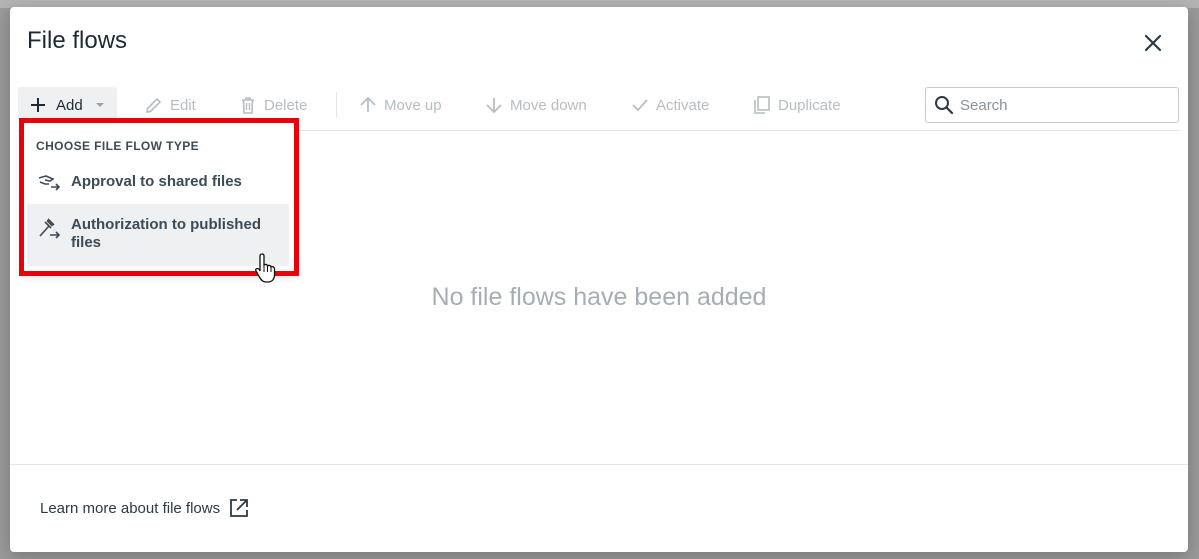  What do you see at coordinates (762, 105) in the screenshot?
I see `duplicate-icon` at bounding box center [762, 105].